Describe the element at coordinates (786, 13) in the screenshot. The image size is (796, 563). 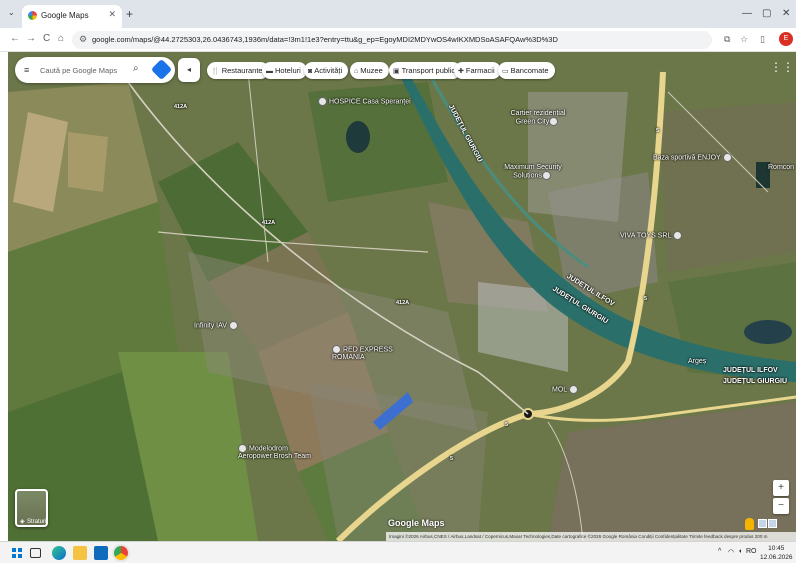
I see `close-window-button: ✕` at that location.